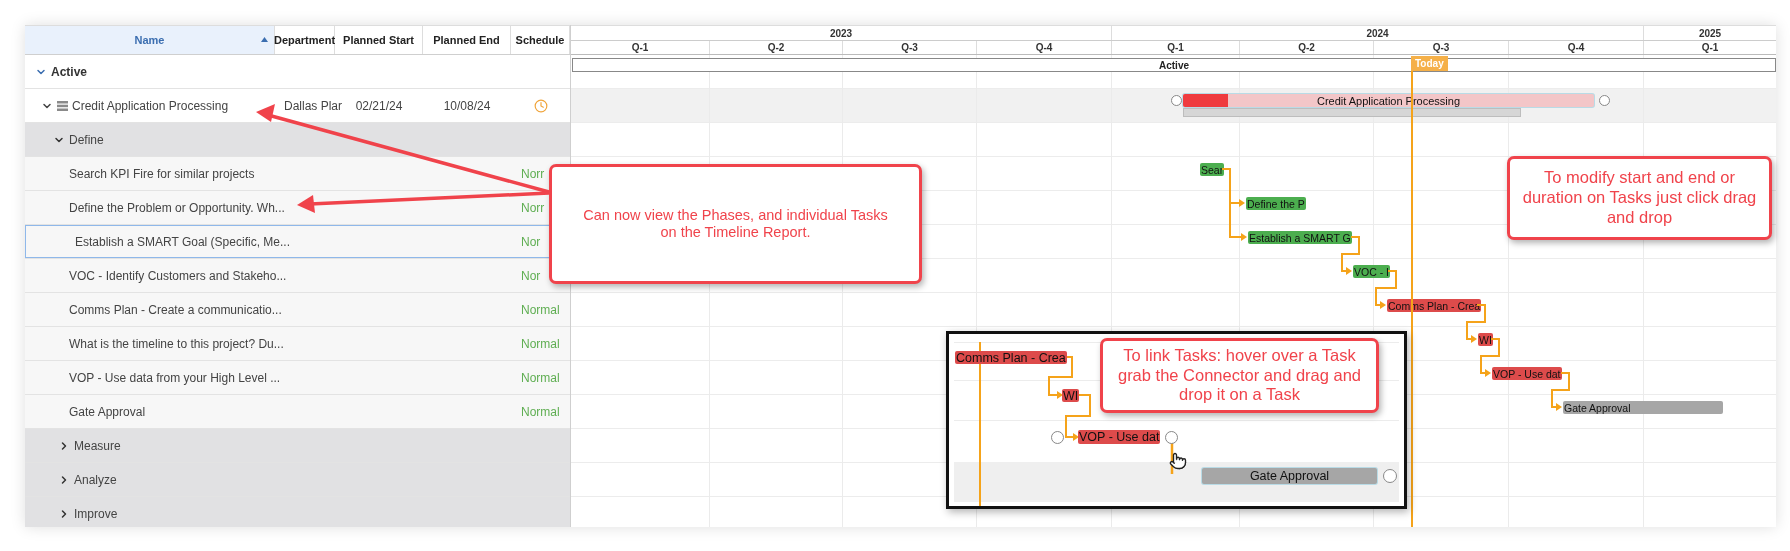  I want to click on phase-label: Analyze, so click(95, 479).